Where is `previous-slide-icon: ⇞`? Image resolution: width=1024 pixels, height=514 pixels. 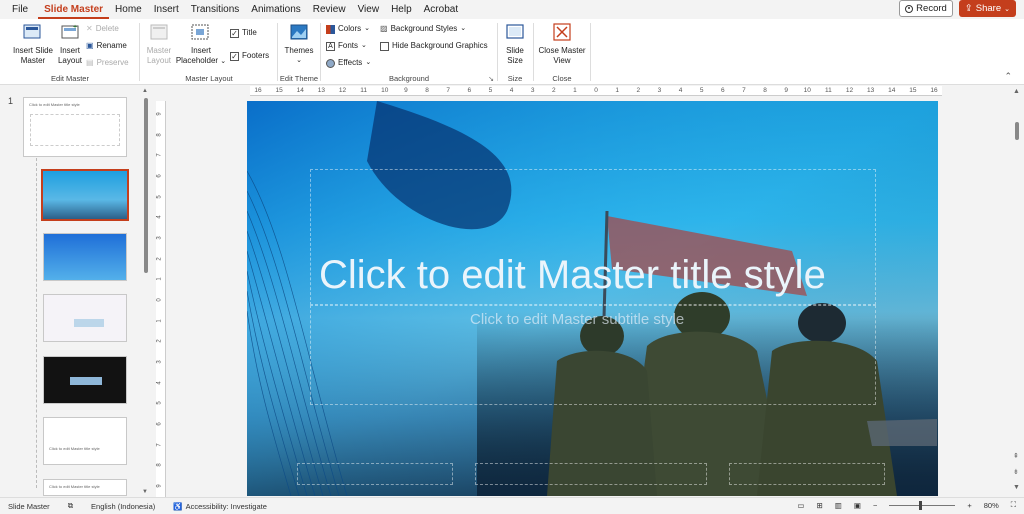 previous-slide-icon: ⇞ is located at coordinates (1016, 456).